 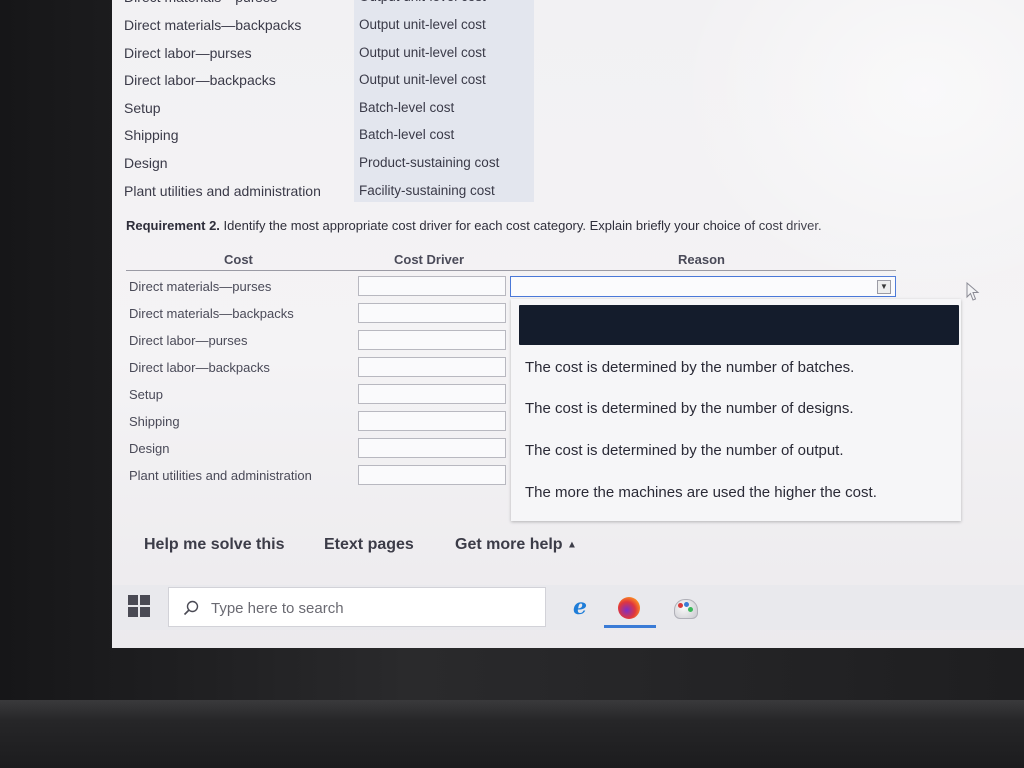 I want to click on internet-explorer-icon: e, so click(x=580, y=607).